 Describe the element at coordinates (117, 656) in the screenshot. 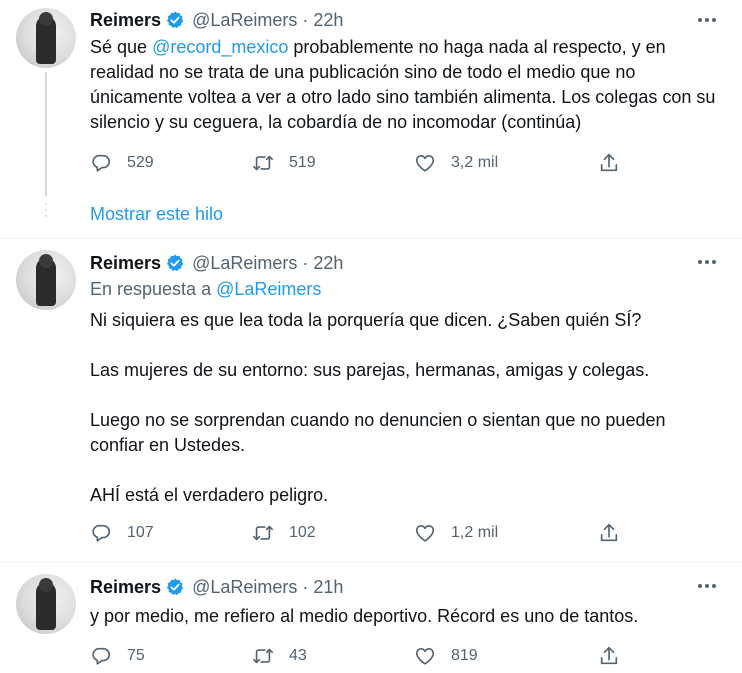

I see `reply-button: 75` at that location.